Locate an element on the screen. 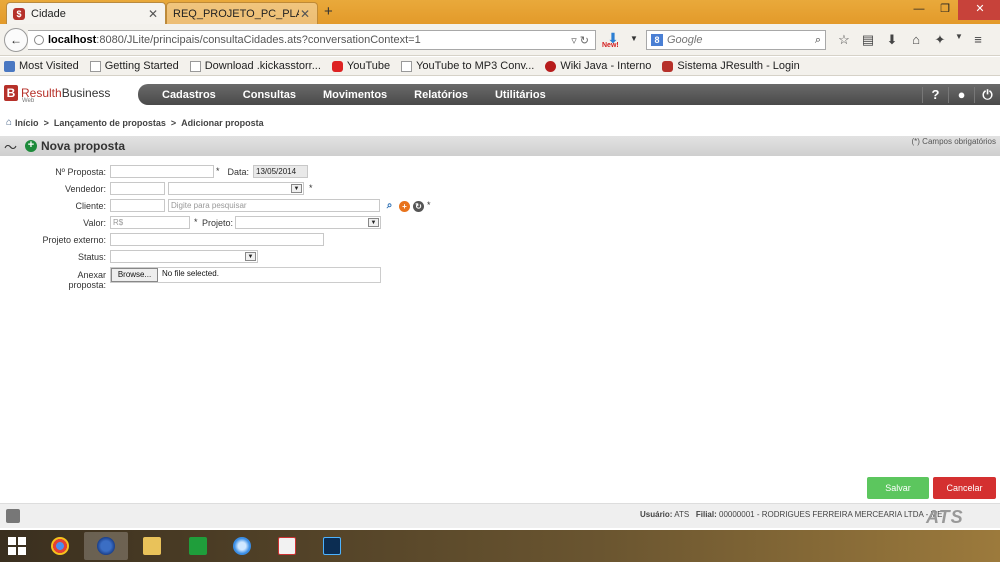  photoshop-icon is located at coordinates (332, 546).